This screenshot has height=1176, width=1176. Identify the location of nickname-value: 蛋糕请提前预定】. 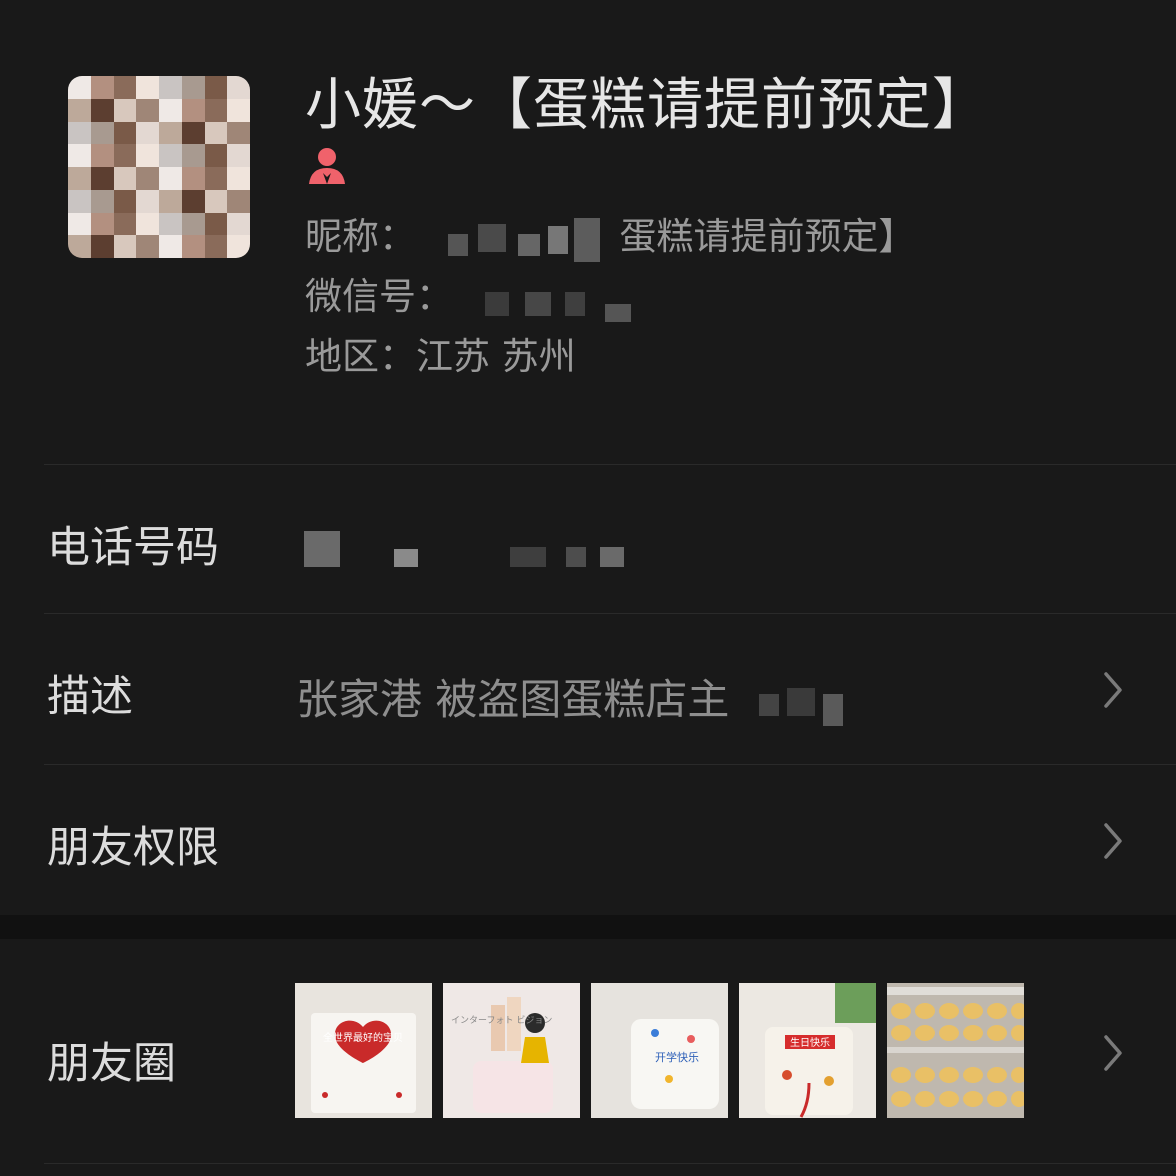
(767, 236).